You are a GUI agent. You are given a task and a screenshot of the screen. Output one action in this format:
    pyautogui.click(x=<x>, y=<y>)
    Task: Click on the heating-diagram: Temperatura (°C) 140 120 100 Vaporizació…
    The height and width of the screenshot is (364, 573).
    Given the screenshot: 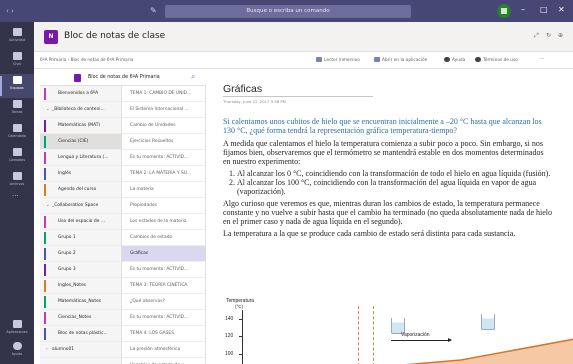 What is the action you would take?
    pyautogui.click(x=398, y=330)
    